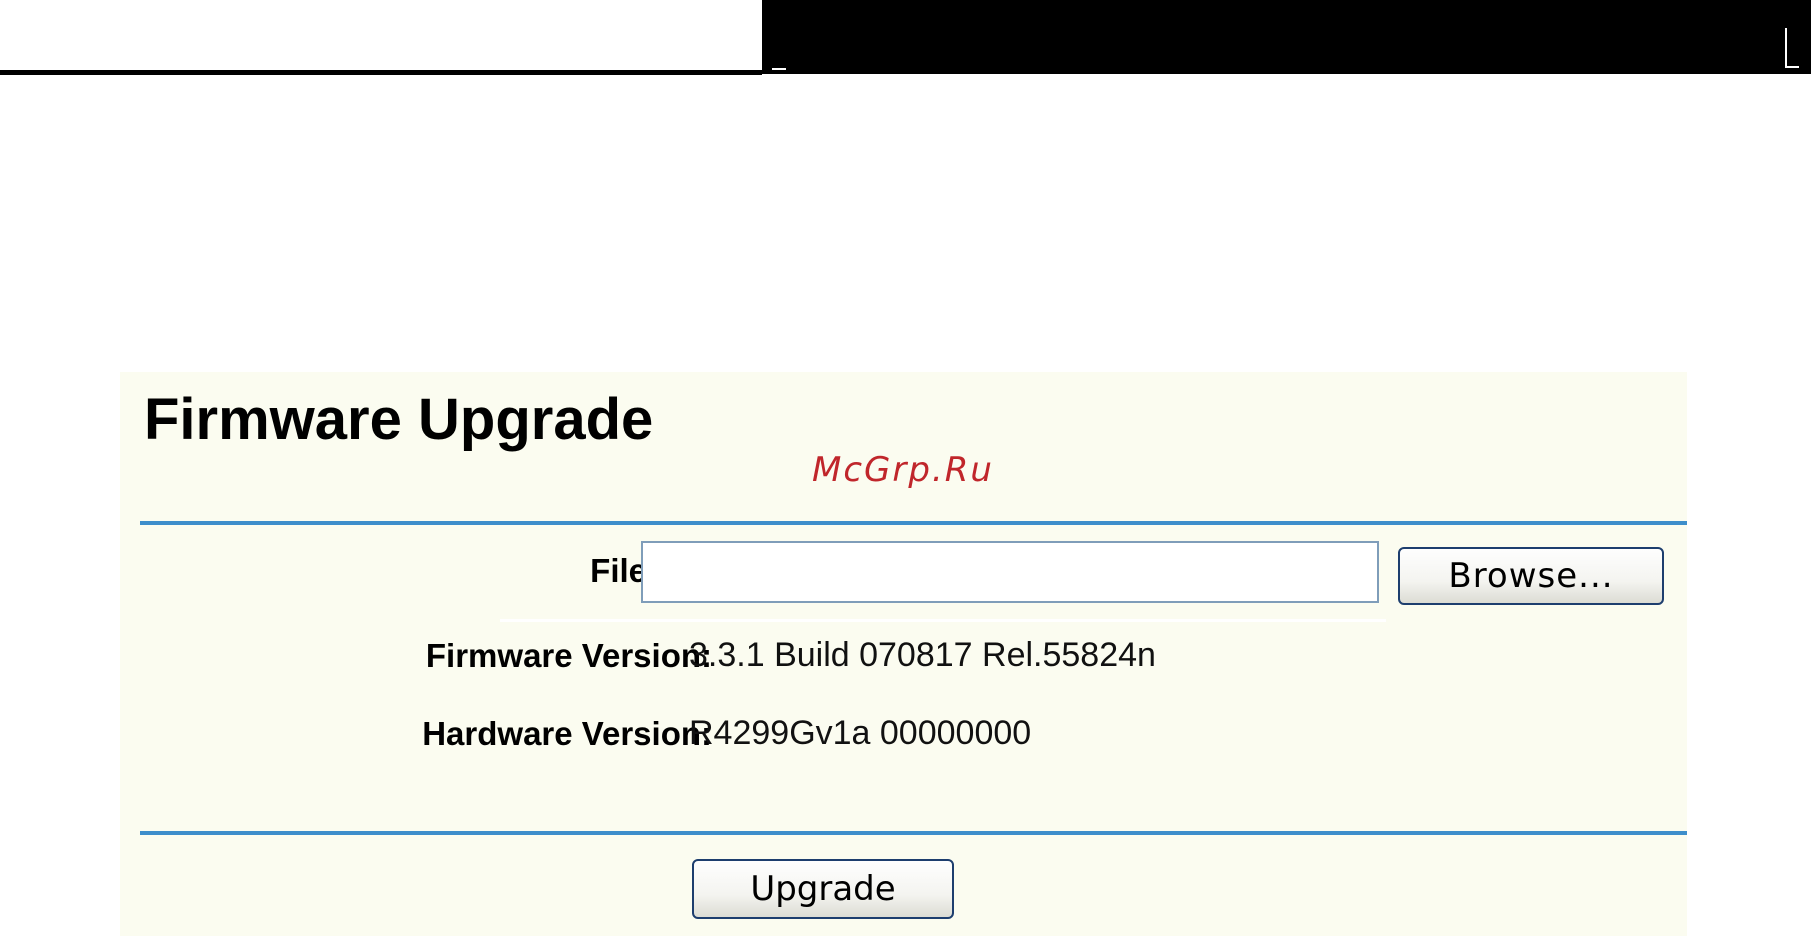 The height and width of the screenshot is (936, 1811). Describe the element at coordinates (823, 889) in the screenshot. I see `upgrade-button: Upgrade` at that location.